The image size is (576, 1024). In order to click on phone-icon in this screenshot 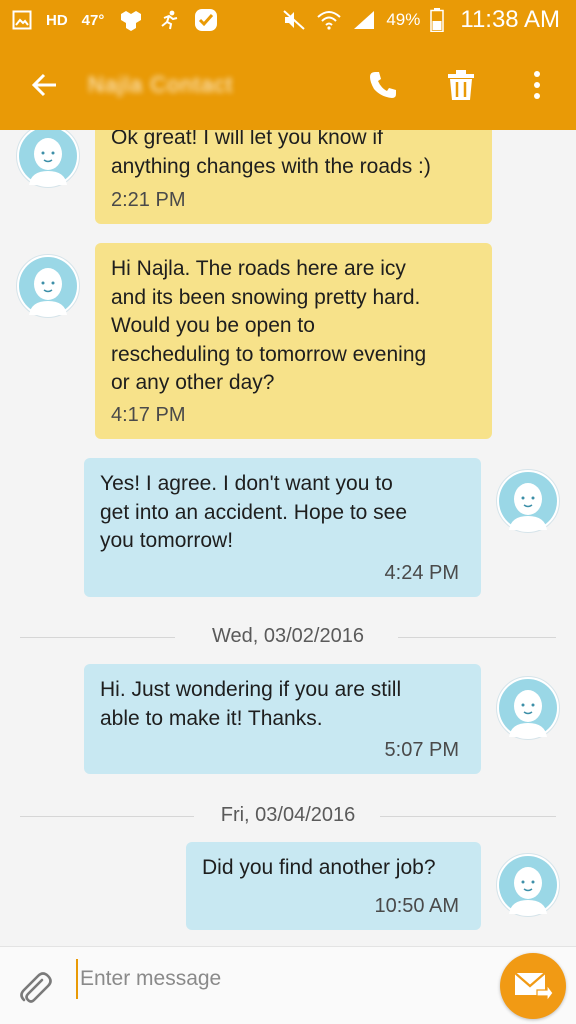, I will do `click(383, 85)`.